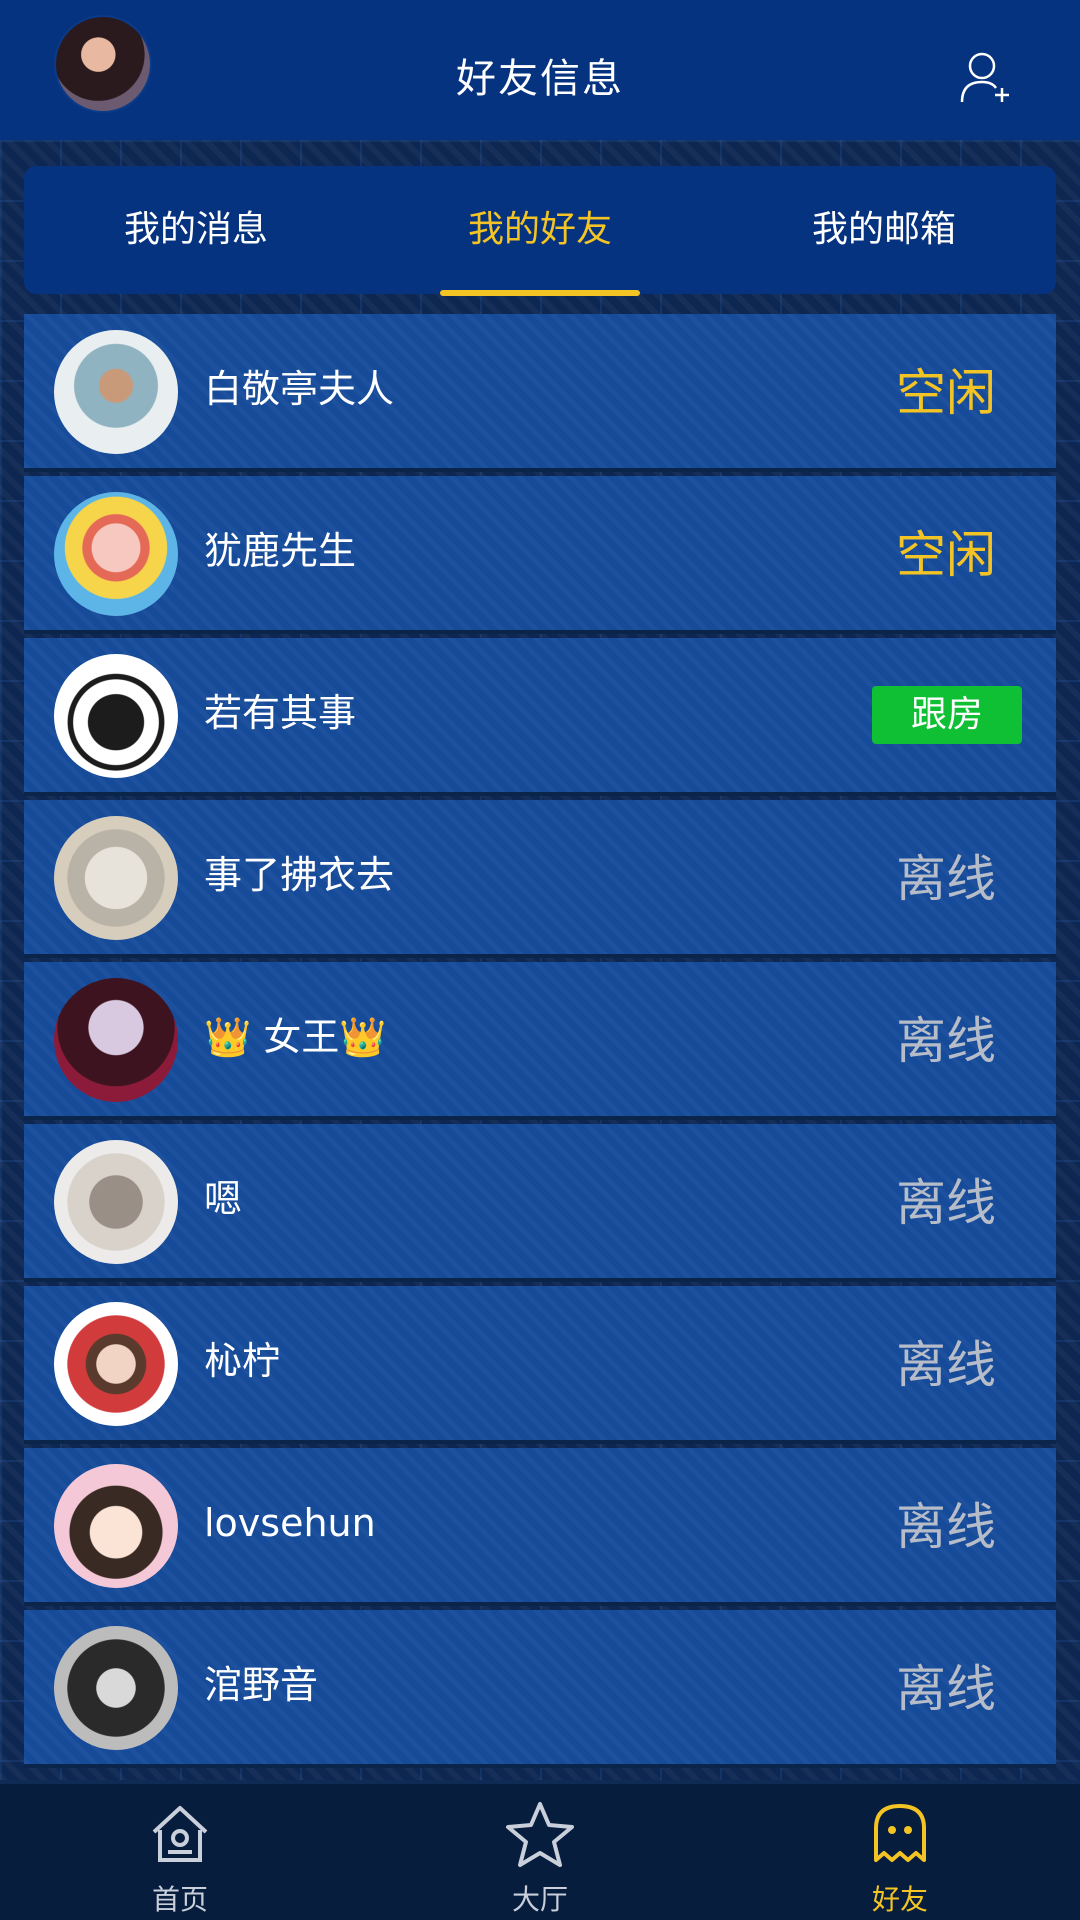 The height and width of the screenshot is (1920, 1080). I want to click on tab-my-messages: 我的消息, so click(196, 230).